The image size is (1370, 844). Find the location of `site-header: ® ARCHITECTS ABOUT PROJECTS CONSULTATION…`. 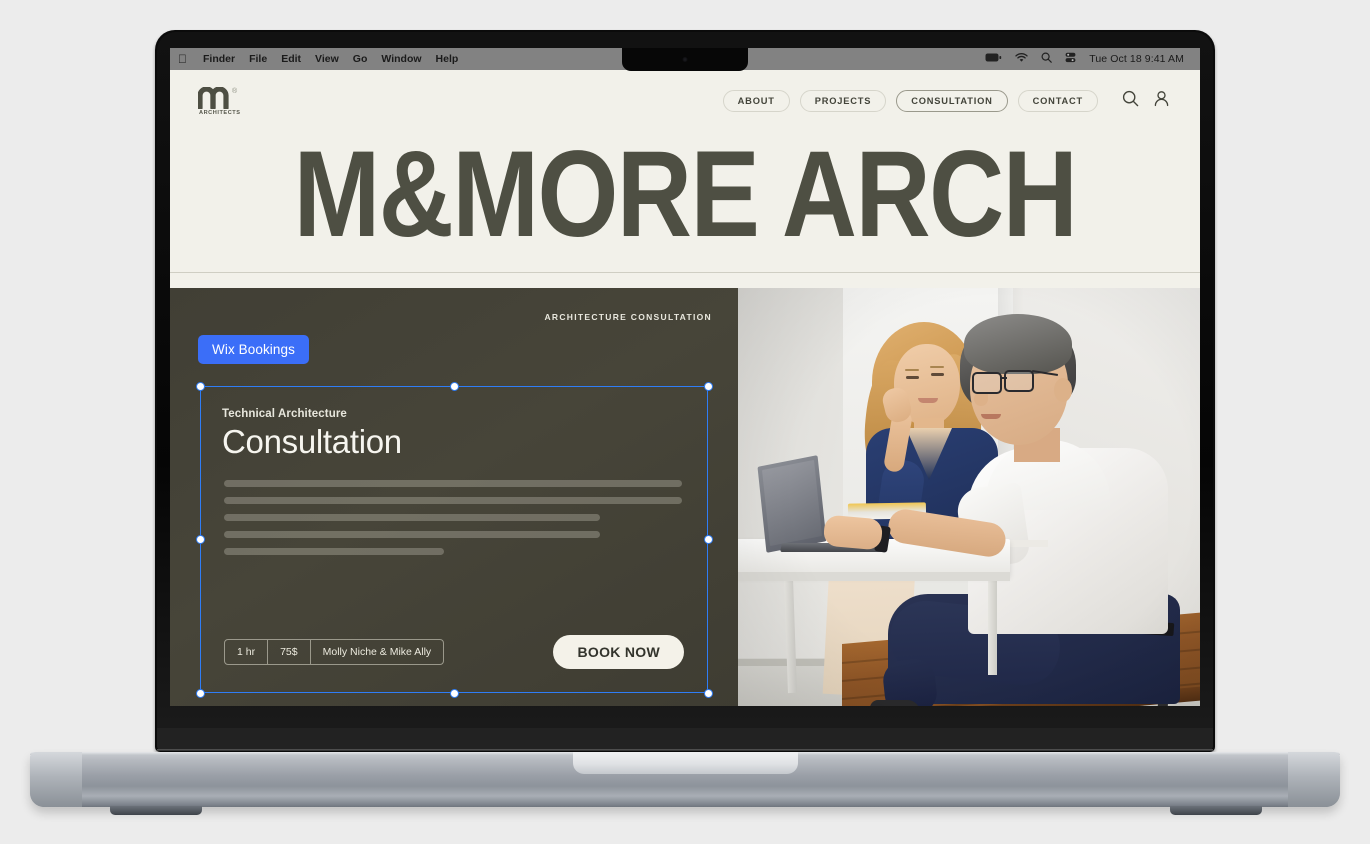

site-header: ® ARCHITECTS ABOUT PROJECTS CONSULTATION… is located at coordinates (685, 101).